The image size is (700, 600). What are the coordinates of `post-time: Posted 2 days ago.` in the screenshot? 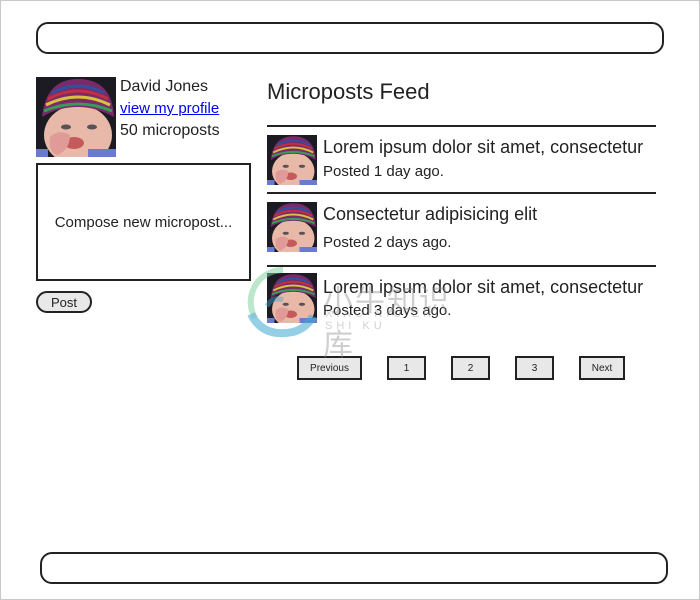 It's located at (387, 242).